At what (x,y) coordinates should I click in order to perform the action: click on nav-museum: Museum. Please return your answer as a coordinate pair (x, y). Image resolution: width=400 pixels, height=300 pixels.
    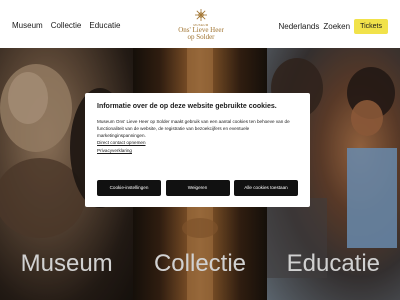
    Looking at the image, I should click on (27, 25).